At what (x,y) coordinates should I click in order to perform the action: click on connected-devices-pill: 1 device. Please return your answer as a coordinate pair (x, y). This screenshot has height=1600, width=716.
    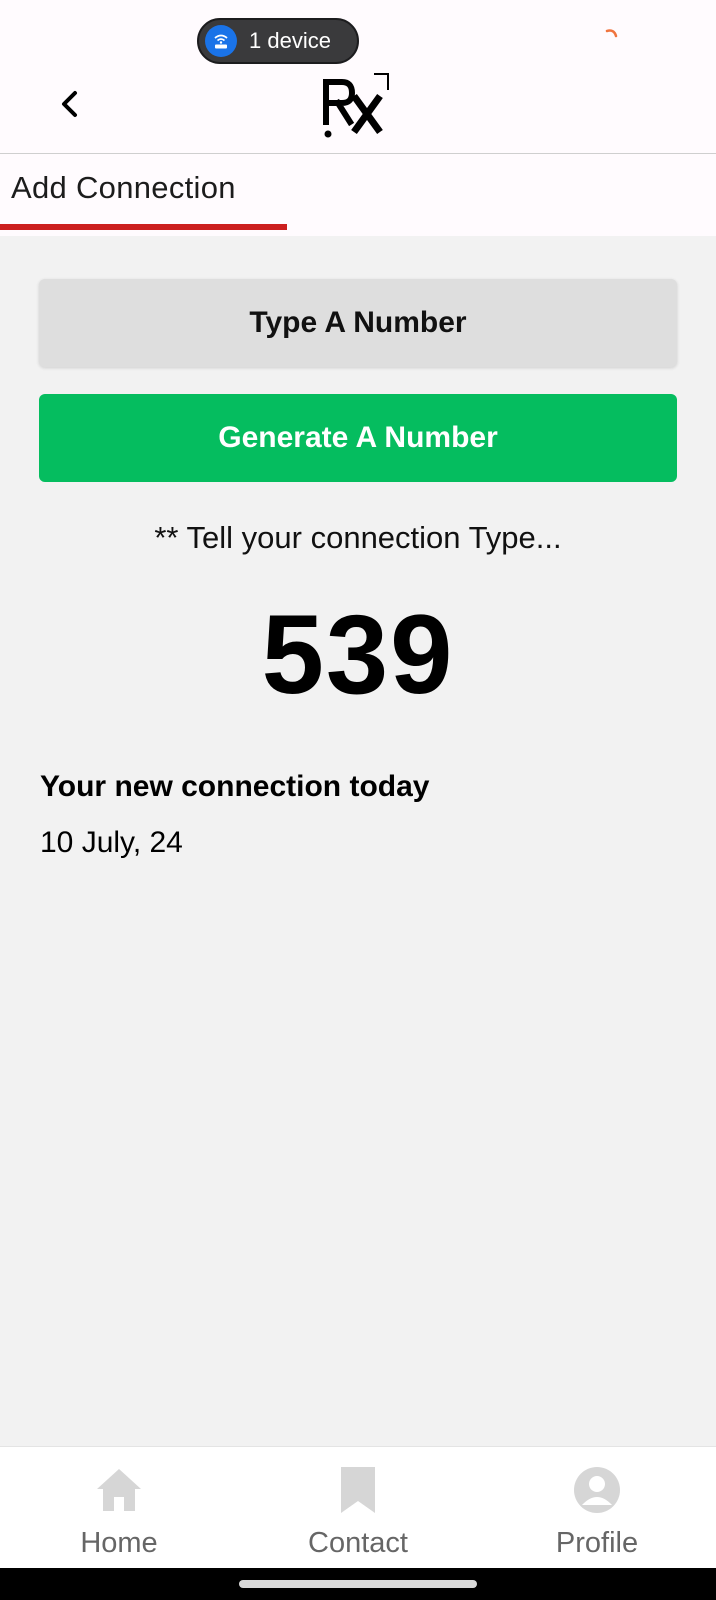
    Looking at the image, I should click on (278, 41).